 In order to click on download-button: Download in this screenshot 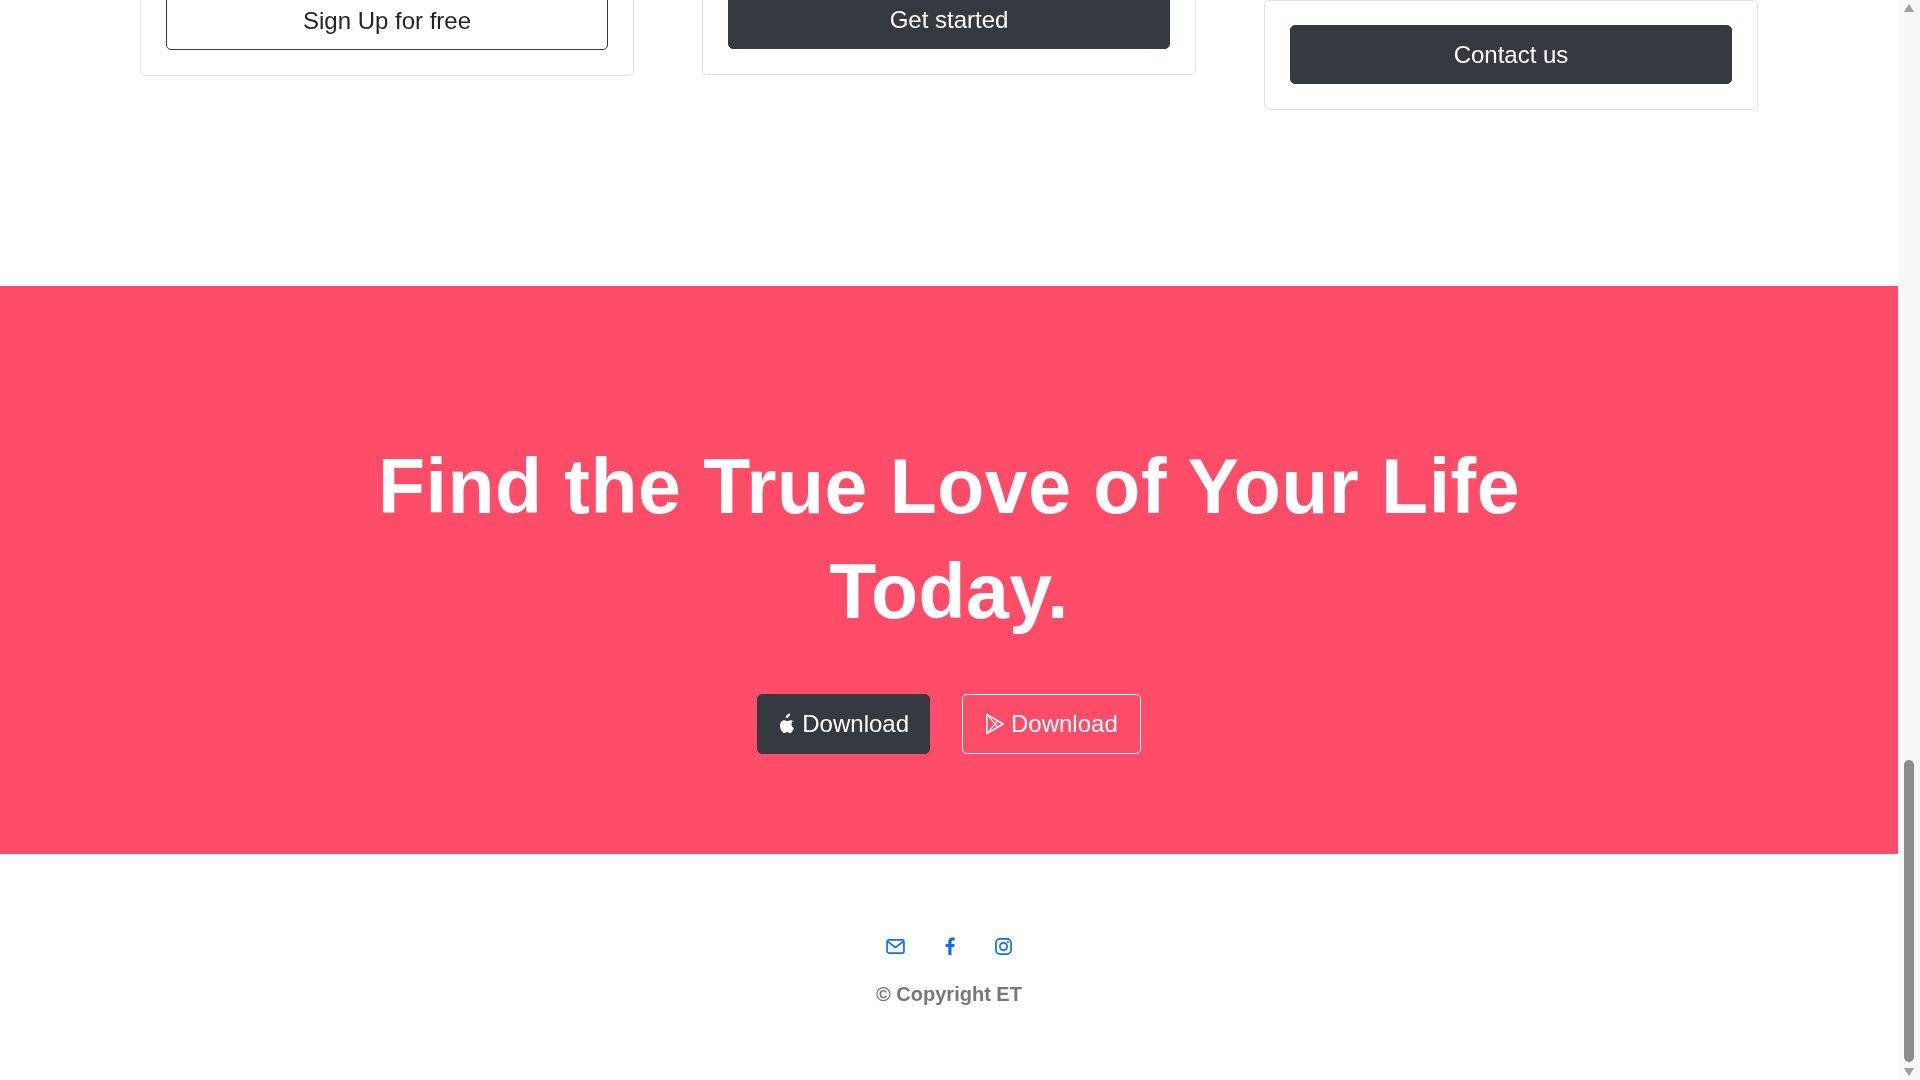, I will do `click(843, 724)`.